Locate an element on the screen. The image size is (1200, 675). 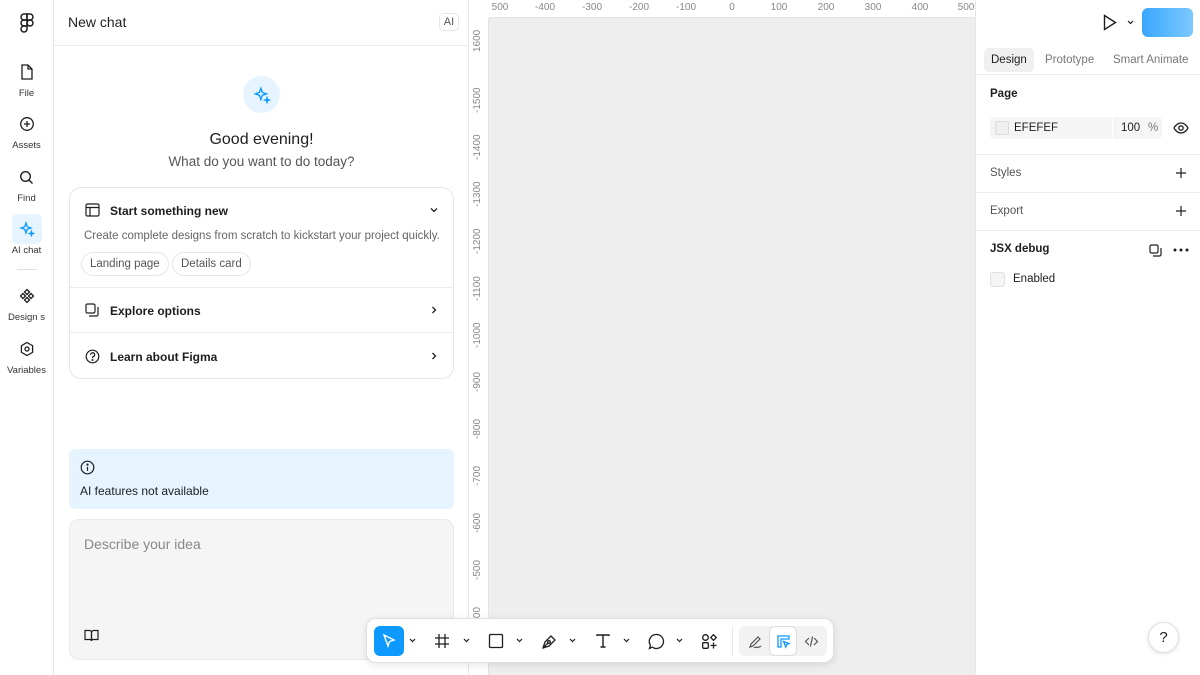
panel-tabs: Design Prototype Smart Animate is located at coordinates (1088, 59).